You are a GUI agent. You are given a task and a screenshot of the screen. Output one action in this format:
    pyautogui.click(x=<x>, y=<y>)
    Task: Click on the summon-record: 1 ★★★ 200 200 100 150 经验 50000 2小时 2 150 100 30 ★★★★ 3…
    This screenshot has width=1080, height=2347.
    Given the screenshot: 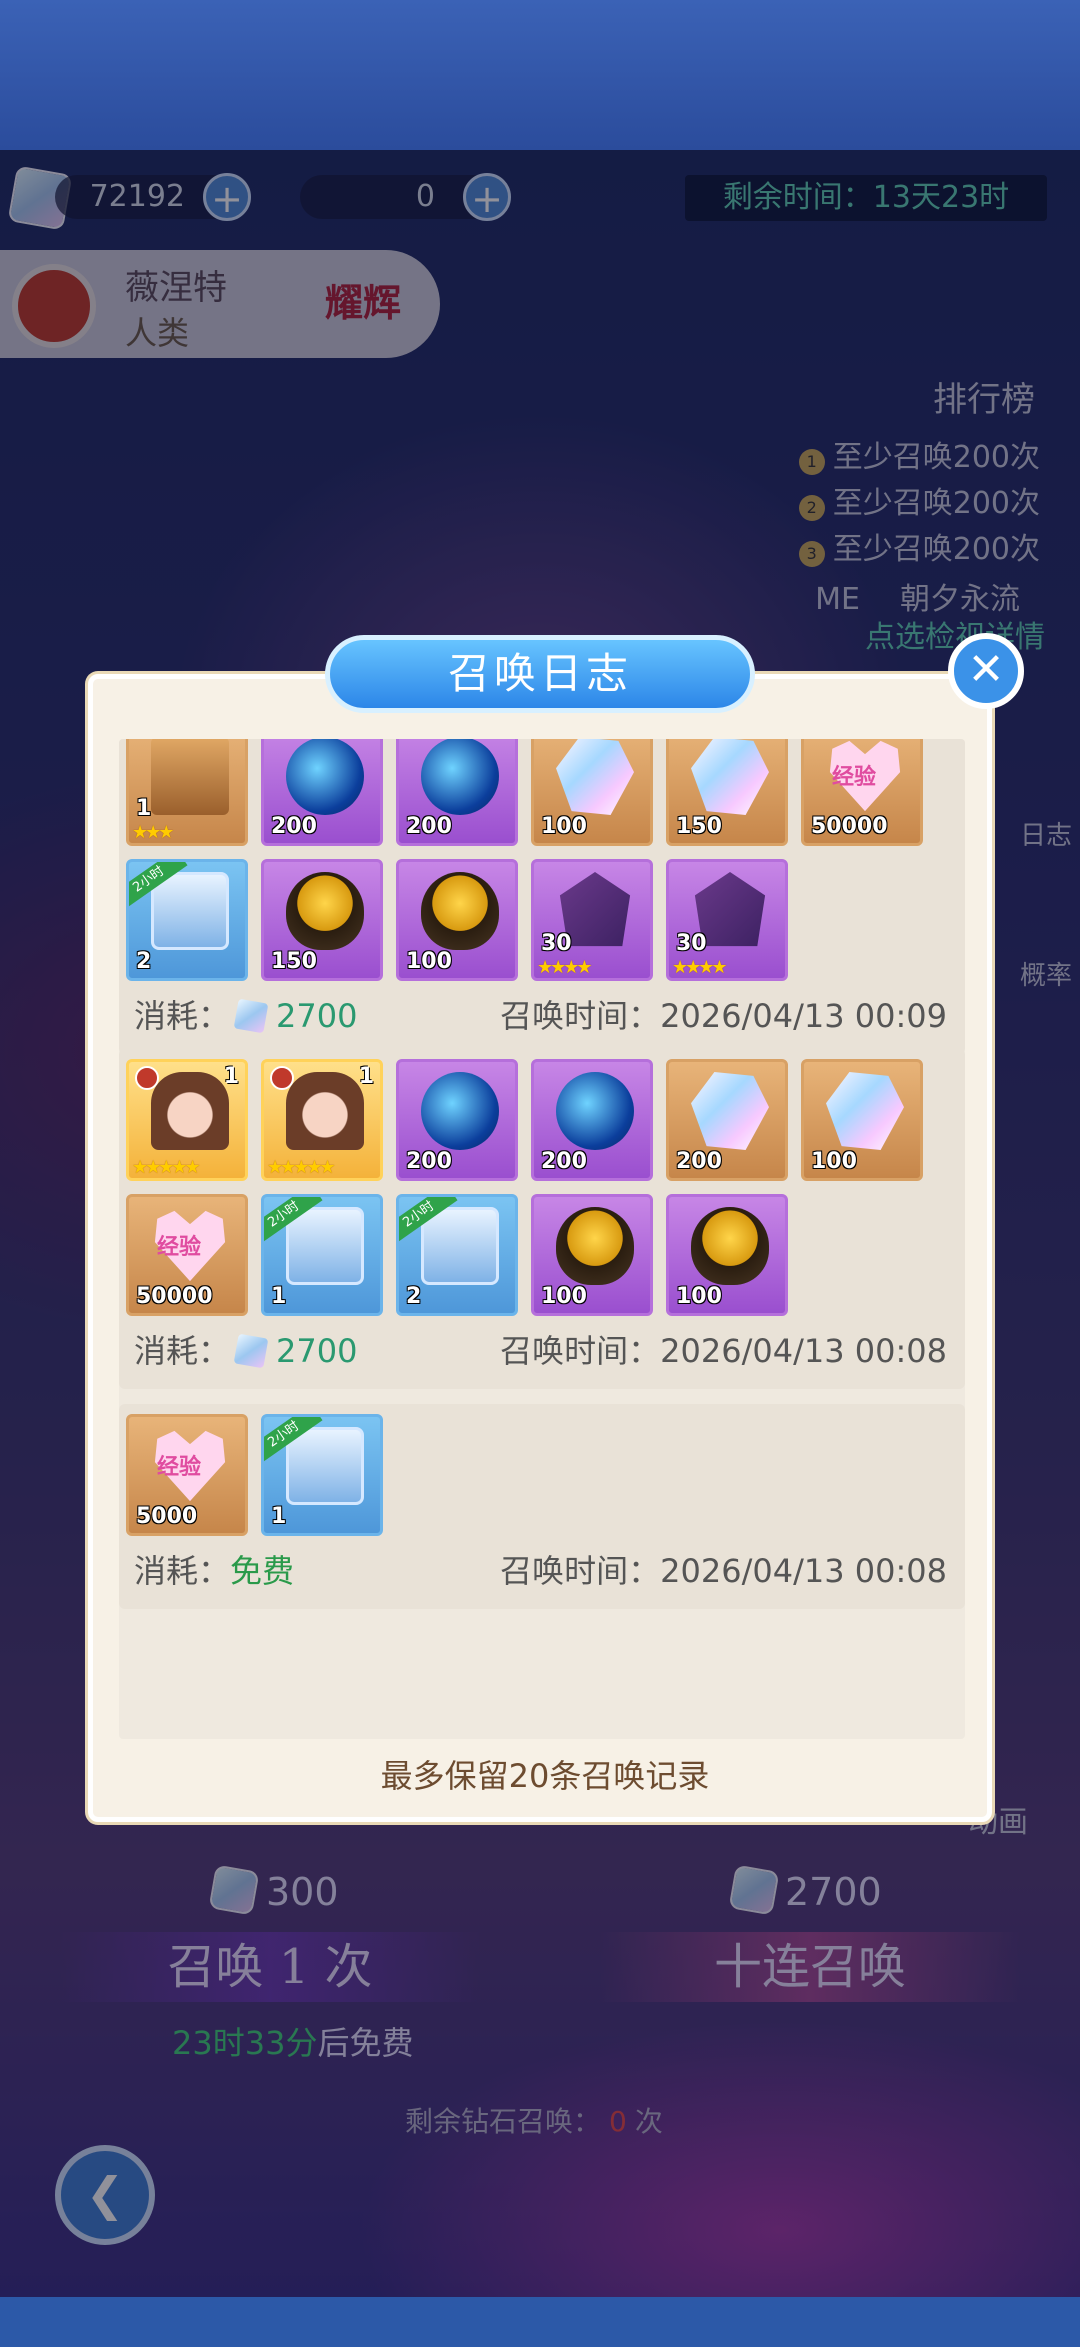 What is the action you would take?
    pyautogui.click(x=542, y=896)
    